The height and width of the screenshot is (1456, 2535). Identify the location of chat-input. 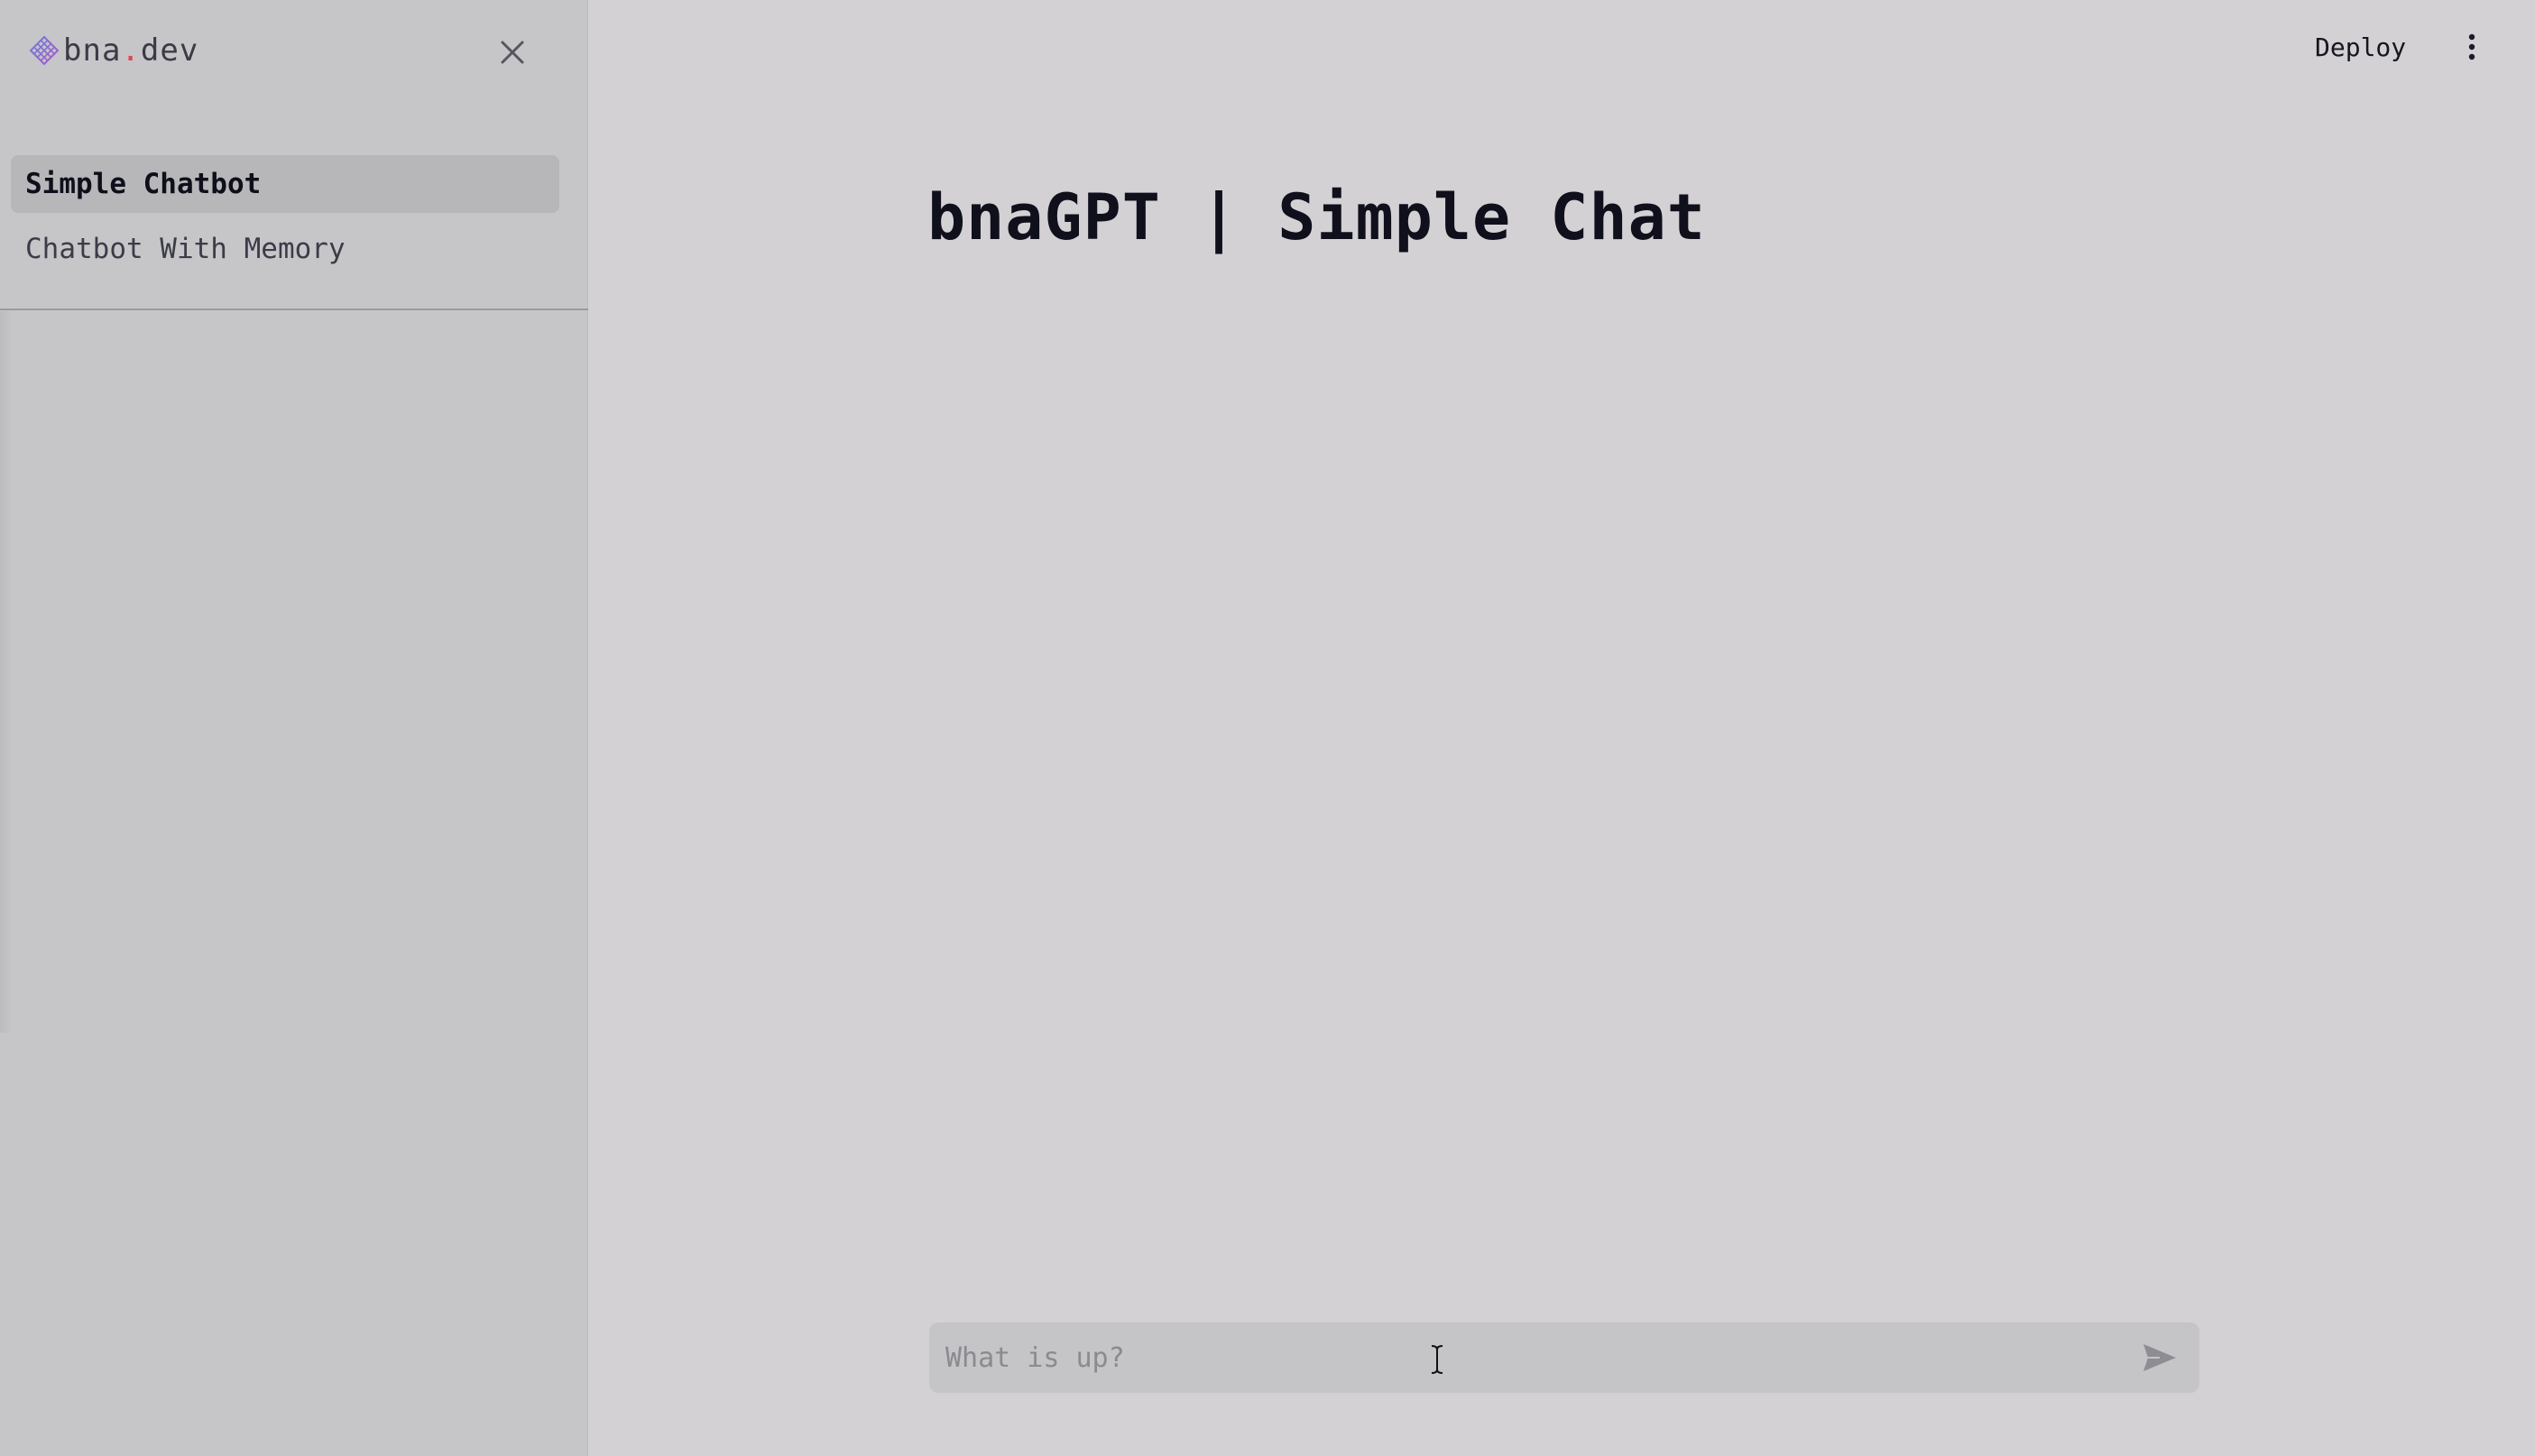
(1529, 1357).